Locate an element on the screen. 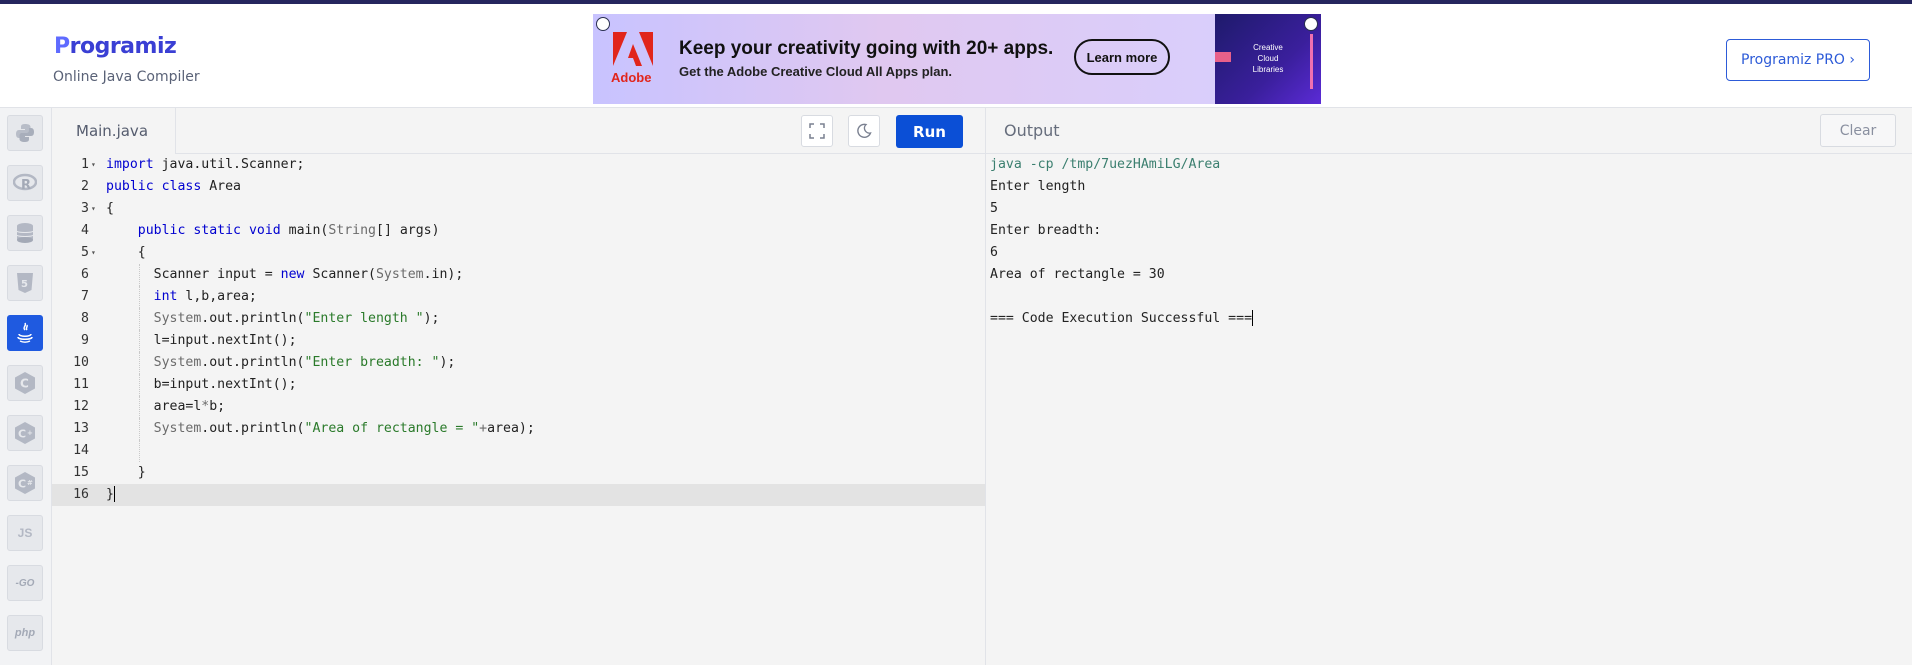  output-line: Area of rectangle = 30 is located at coordinates (1077, 274).